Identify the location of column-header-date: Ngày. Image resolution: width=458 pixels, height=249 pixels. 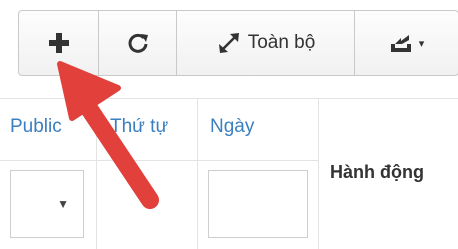
(232, 127).